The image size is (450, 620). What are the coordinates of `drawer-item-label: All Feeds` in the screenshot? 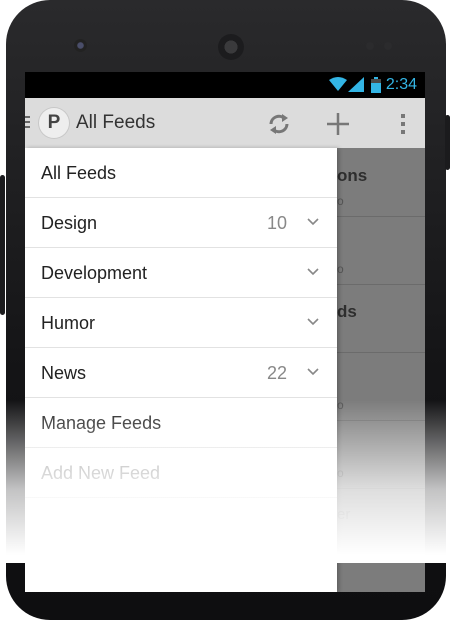 It's located at (79, 173).